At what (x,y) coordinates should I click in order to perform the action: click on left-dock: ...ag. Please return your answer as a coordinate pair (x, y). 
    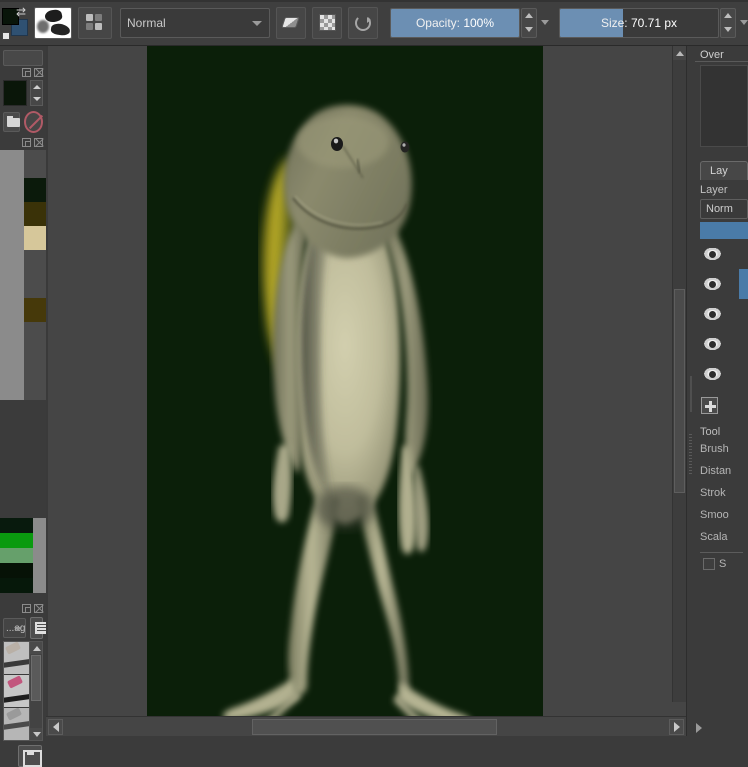
    Looking at the image, I should click on (24, 406).